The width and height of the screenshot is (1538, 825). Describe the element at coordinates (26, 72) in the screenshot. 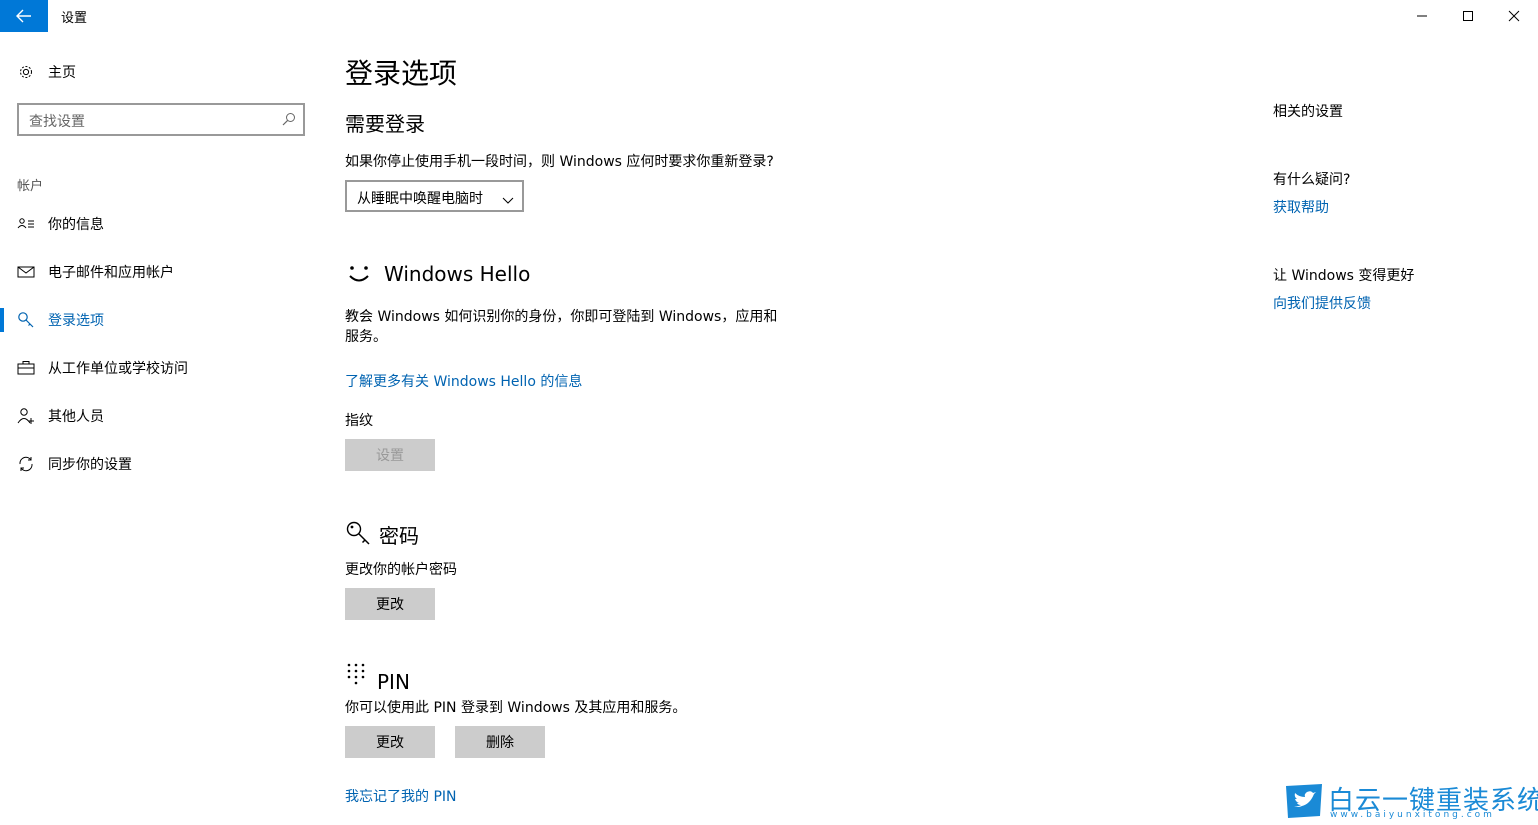

I see `gear-icon` at that location.